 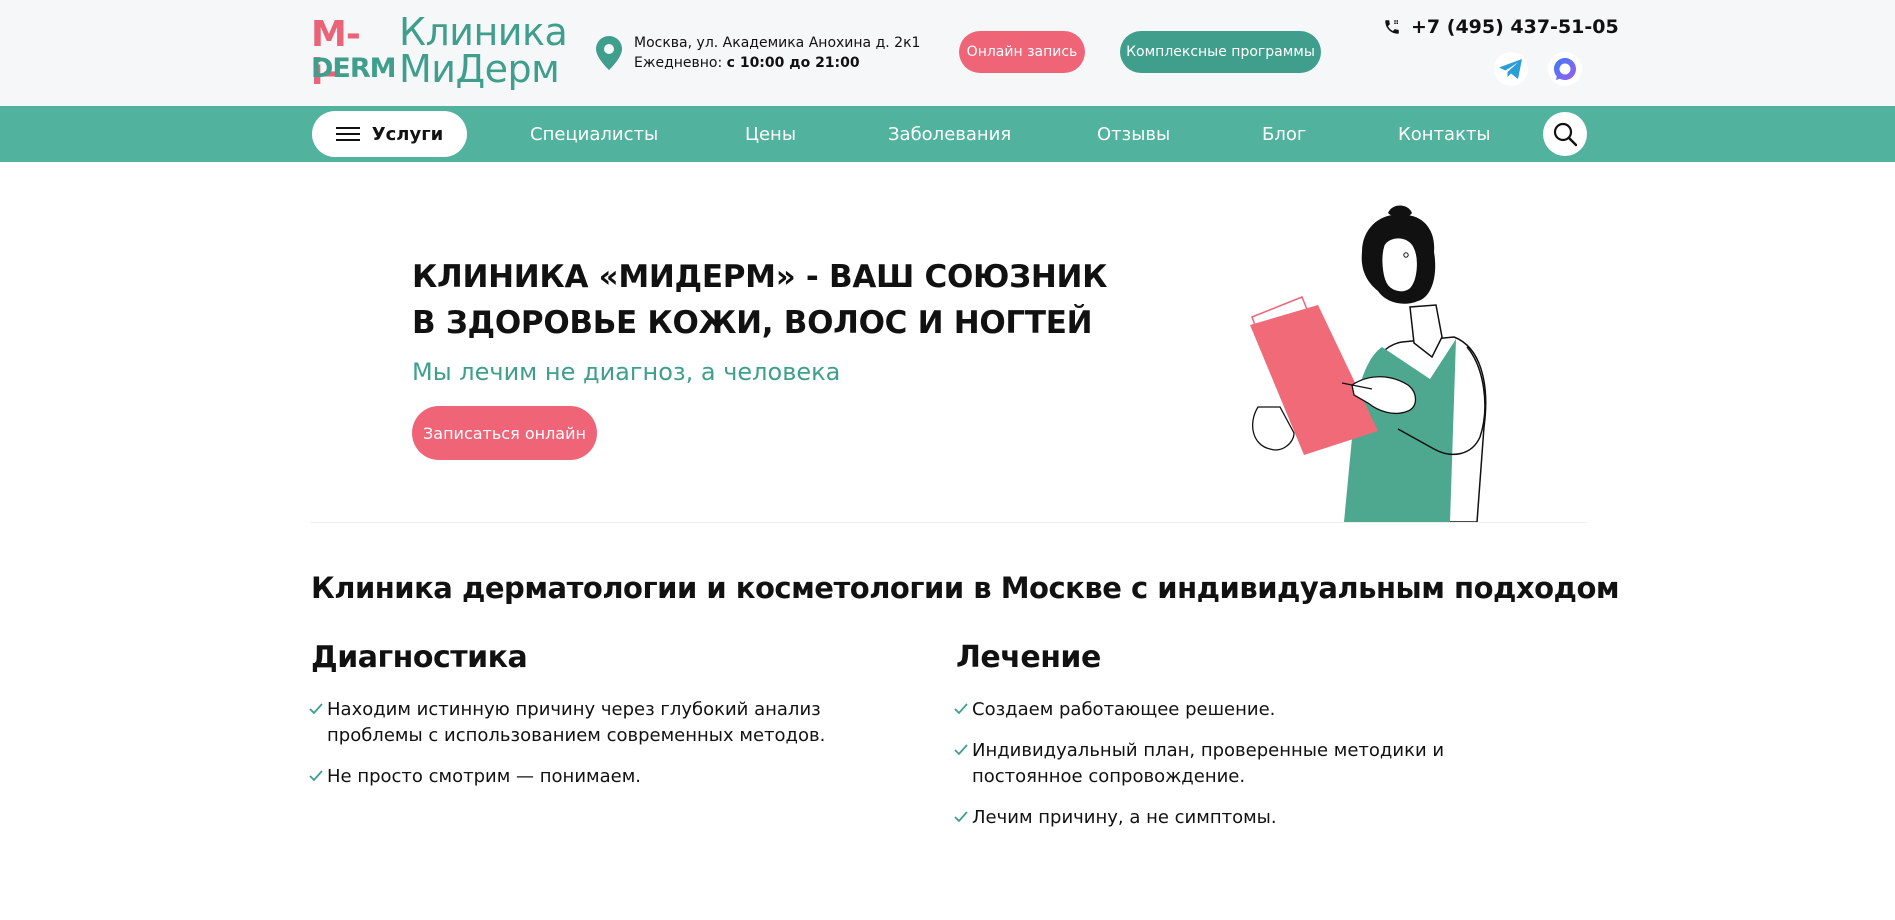 I want to click on search-icon, so click(x=1565, y=134).